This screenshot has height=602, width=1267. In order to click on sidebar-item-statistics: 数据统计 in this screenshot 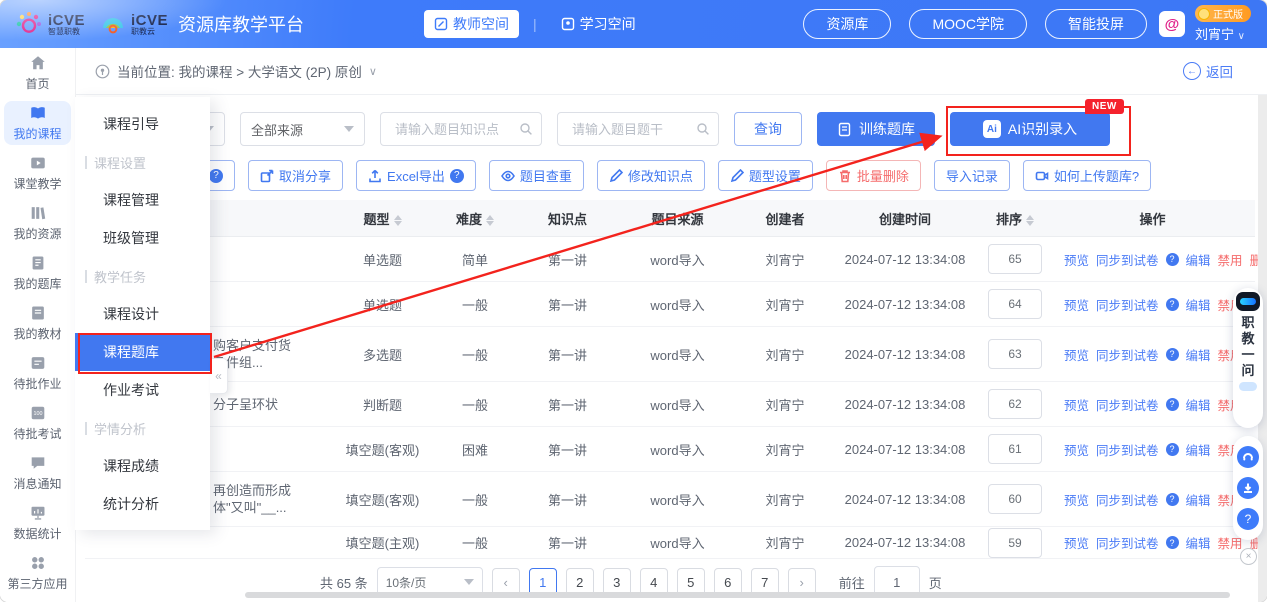, I will do `click(37, 523)`.